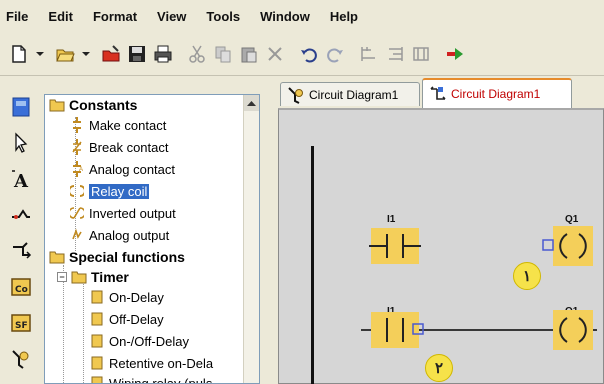 The width and height of the screenshot is (604, 384). I want to click on text-icon: A, so click(20, 180).